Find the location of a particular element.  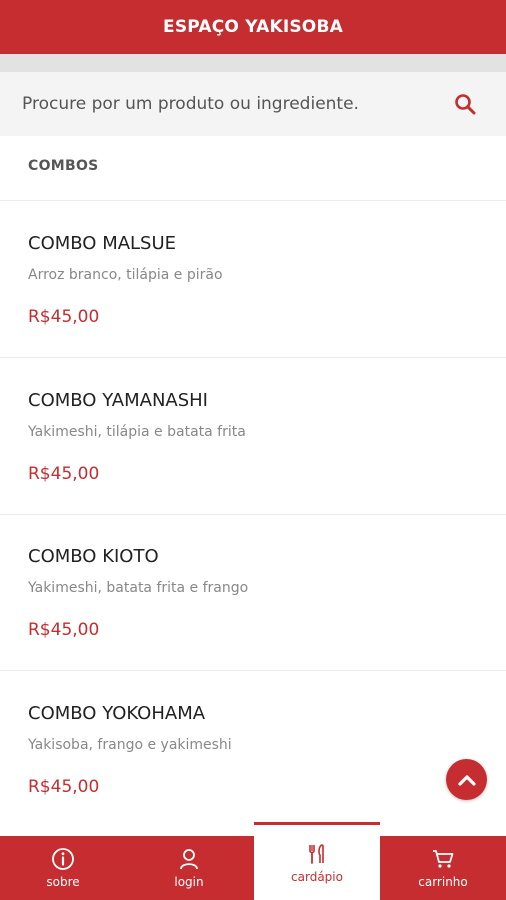

nav-label: sobre is located at coordinates (63, 882).